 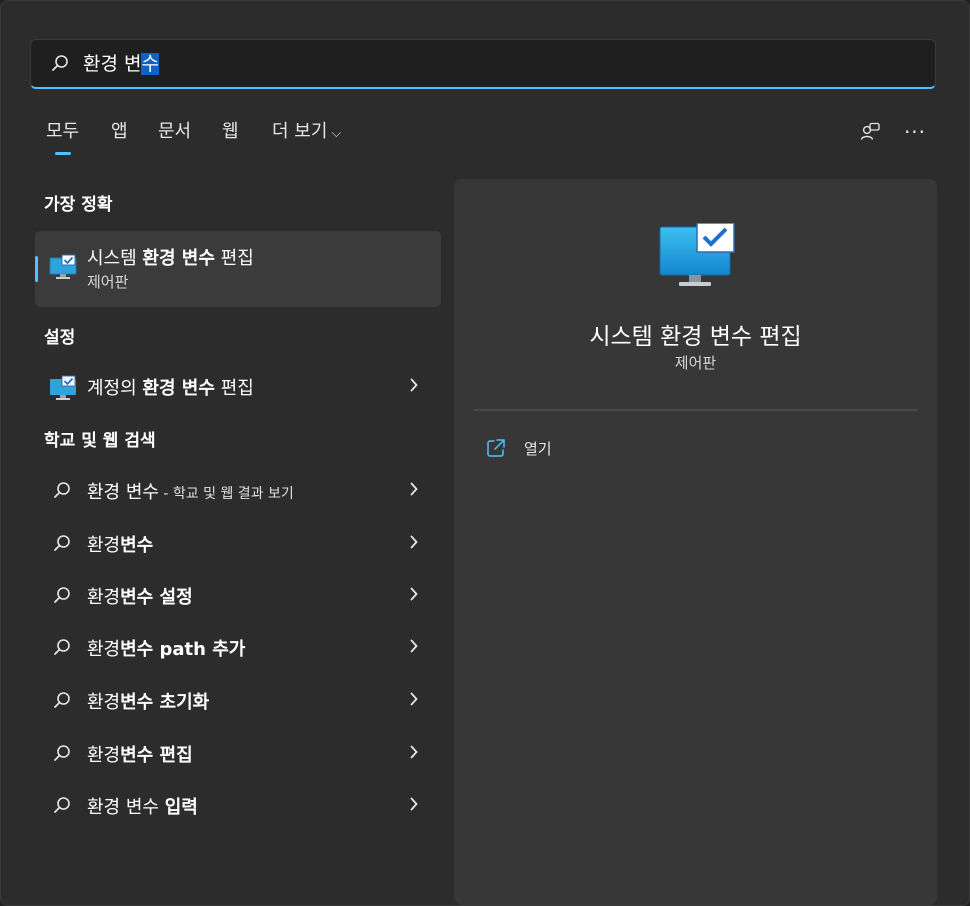 I want to click on section-web-search: 학교 및 웹 검색, so click(x=100, y=441).